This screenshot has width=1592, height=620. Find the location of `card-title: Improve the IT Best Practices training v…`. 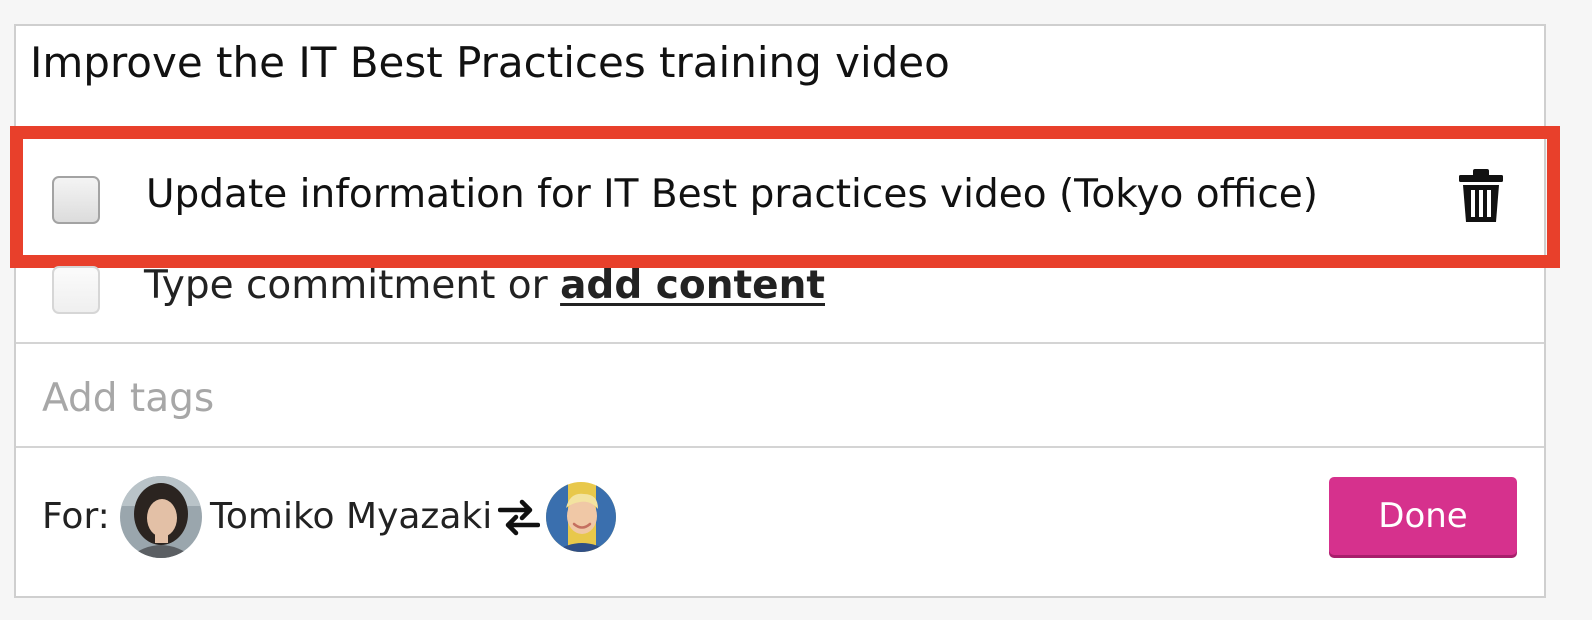

card-title: Improve the IT Best Practices training v… is located at coordinates (490, 63).